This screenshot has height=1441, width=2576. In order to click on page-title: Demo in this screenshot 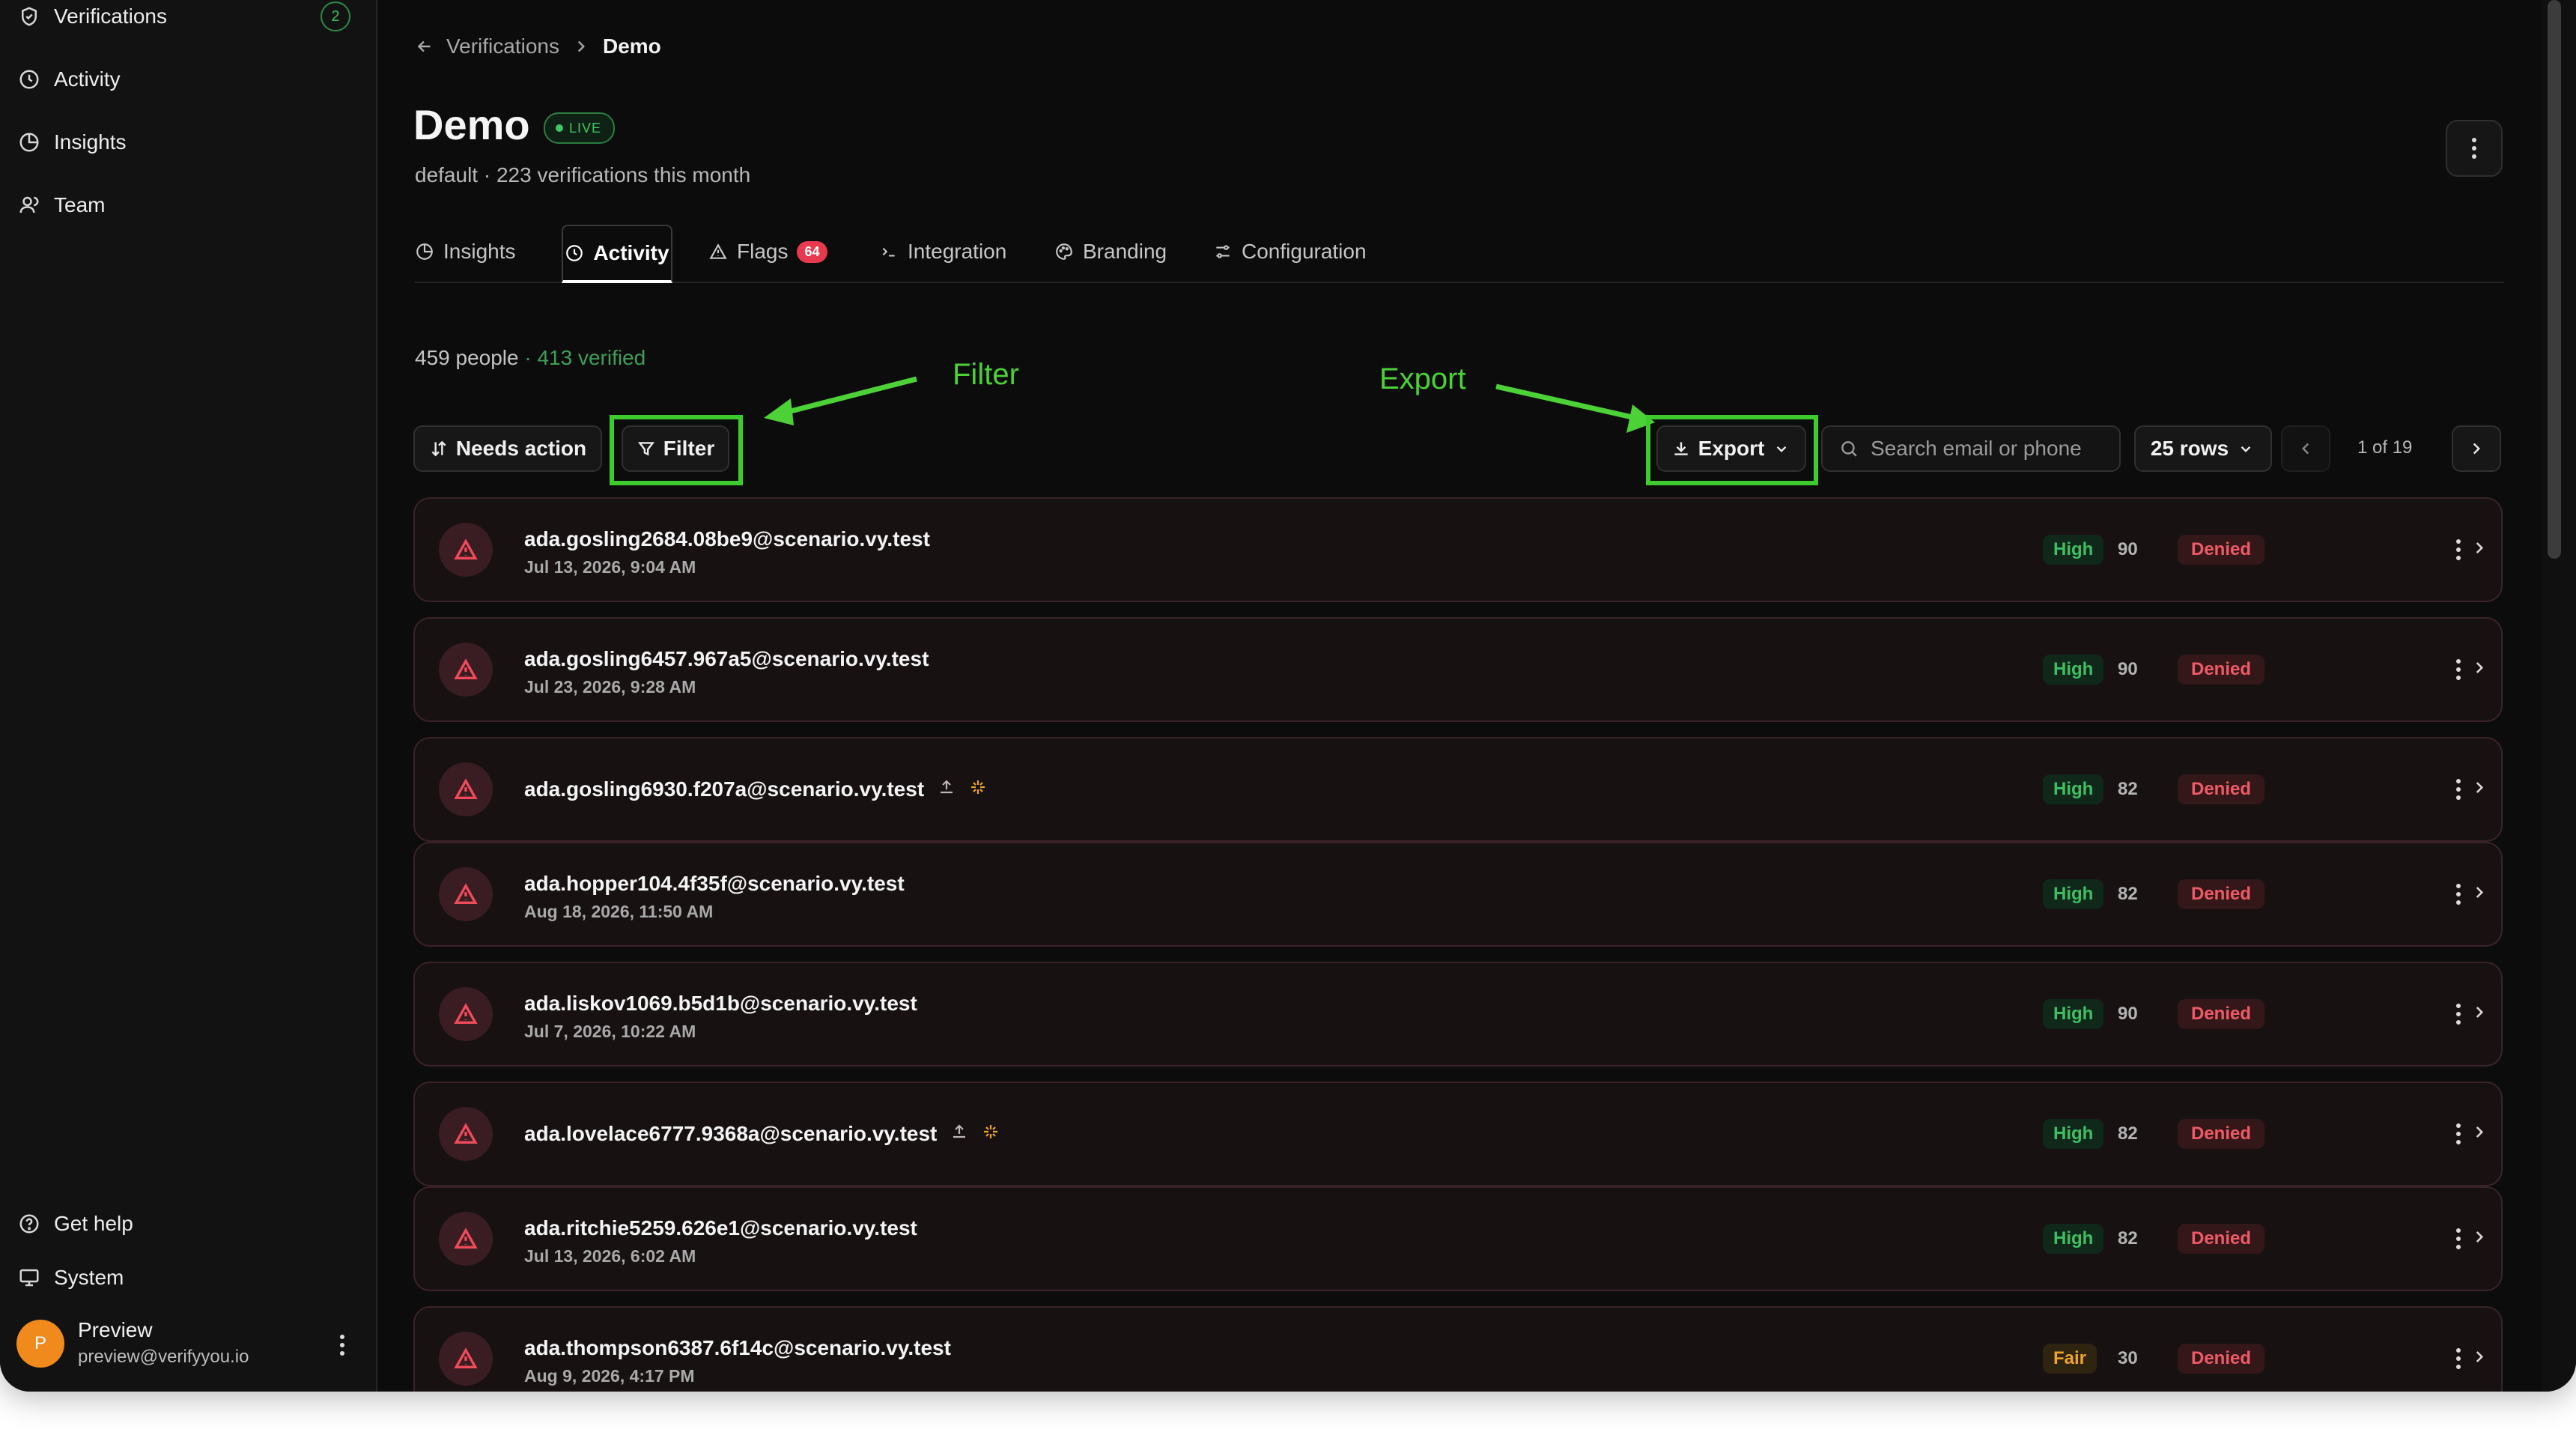, I will do `click(471, 125)`.